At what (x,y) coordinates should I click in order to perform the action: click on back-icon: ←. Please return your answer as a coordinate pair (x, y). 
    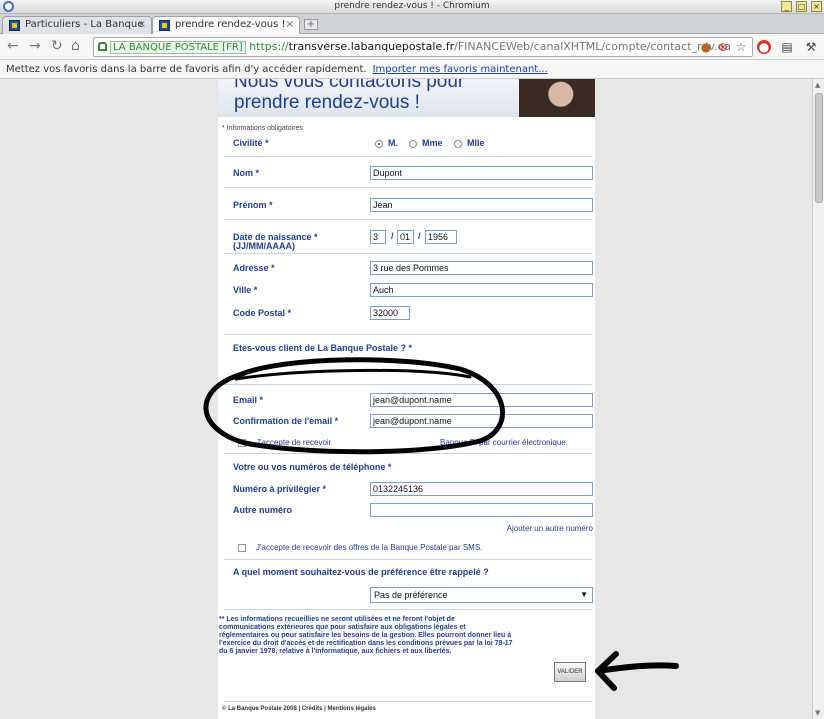
    Looking at the image, I should click on (13, 46).